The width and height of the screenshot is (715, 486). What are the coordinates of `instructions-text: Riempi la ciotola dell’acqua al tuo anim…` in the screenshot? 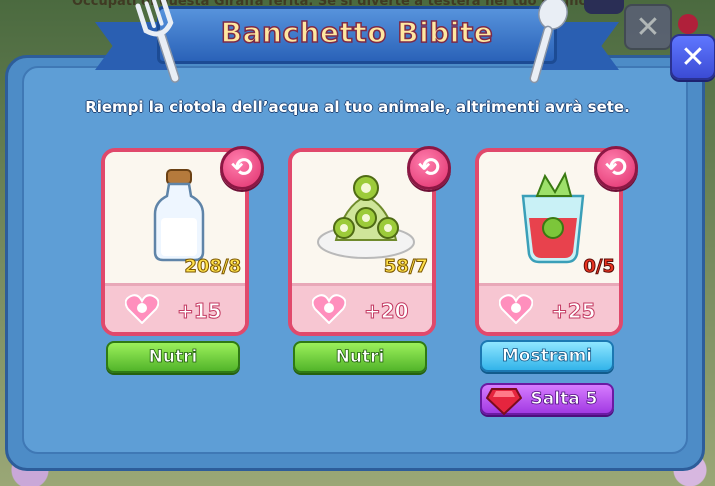 It's located at (357, 107).